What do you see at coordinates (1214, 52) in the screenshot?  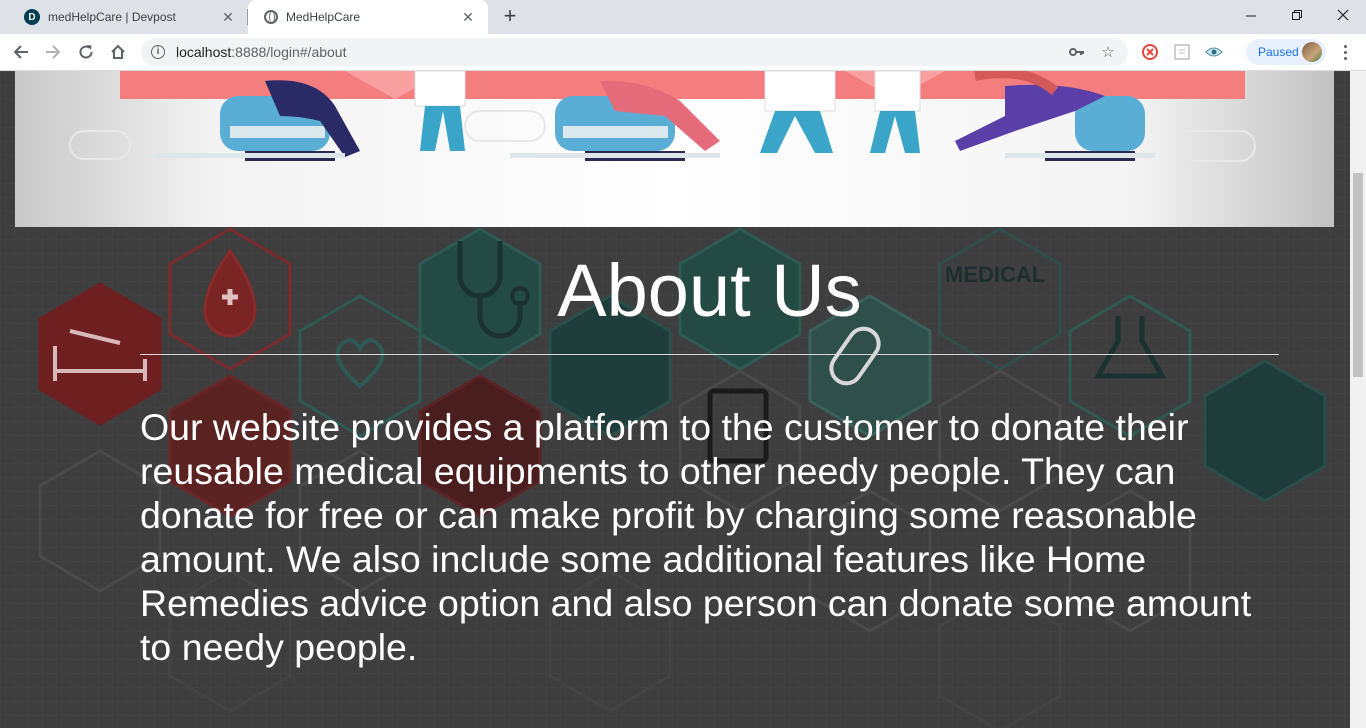 I see `extension-eye-icon` at bounding box center [1214, 52].